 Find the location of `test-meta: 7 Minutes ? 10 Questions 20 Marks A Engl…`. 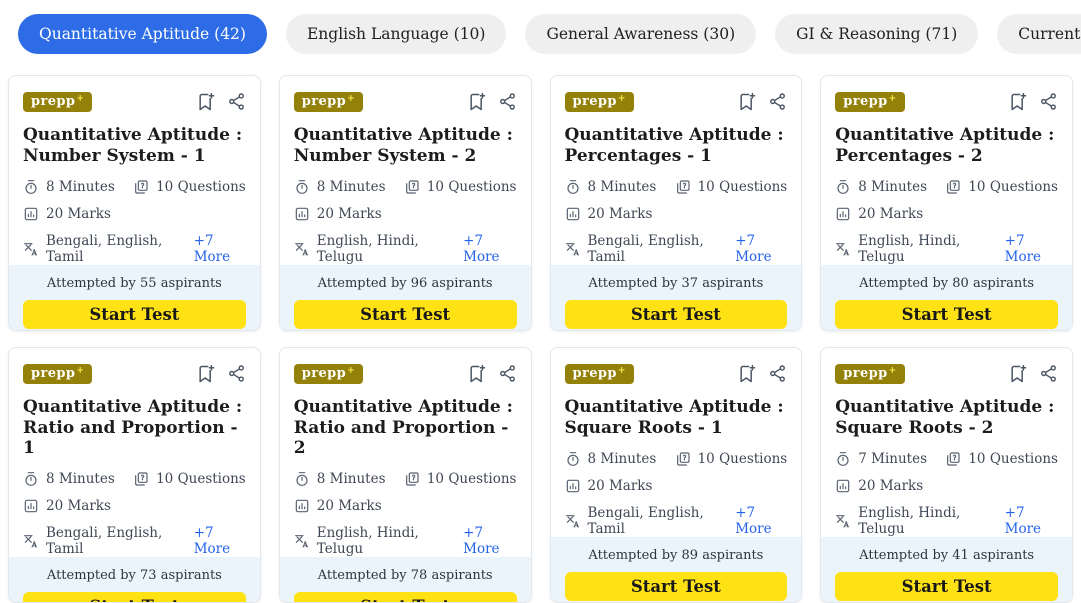

test-meta: 7 Minutes ? 10 Questions 20 Marks A Engl… is located at coordinates (946, 494).